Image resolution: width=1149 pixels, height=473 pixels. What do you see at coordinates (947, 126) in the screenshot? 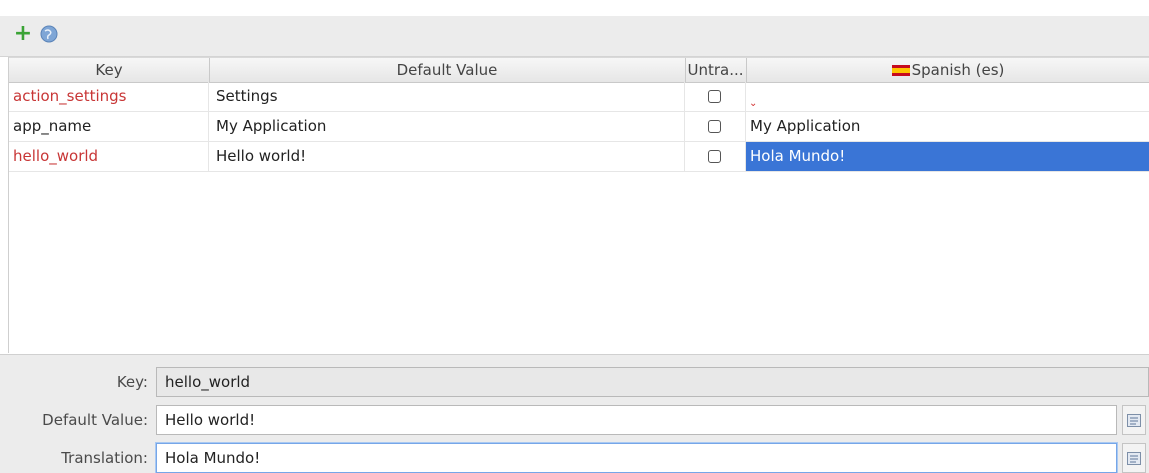
I see `translation-cell: My Application` at bounding box center [947, 126].